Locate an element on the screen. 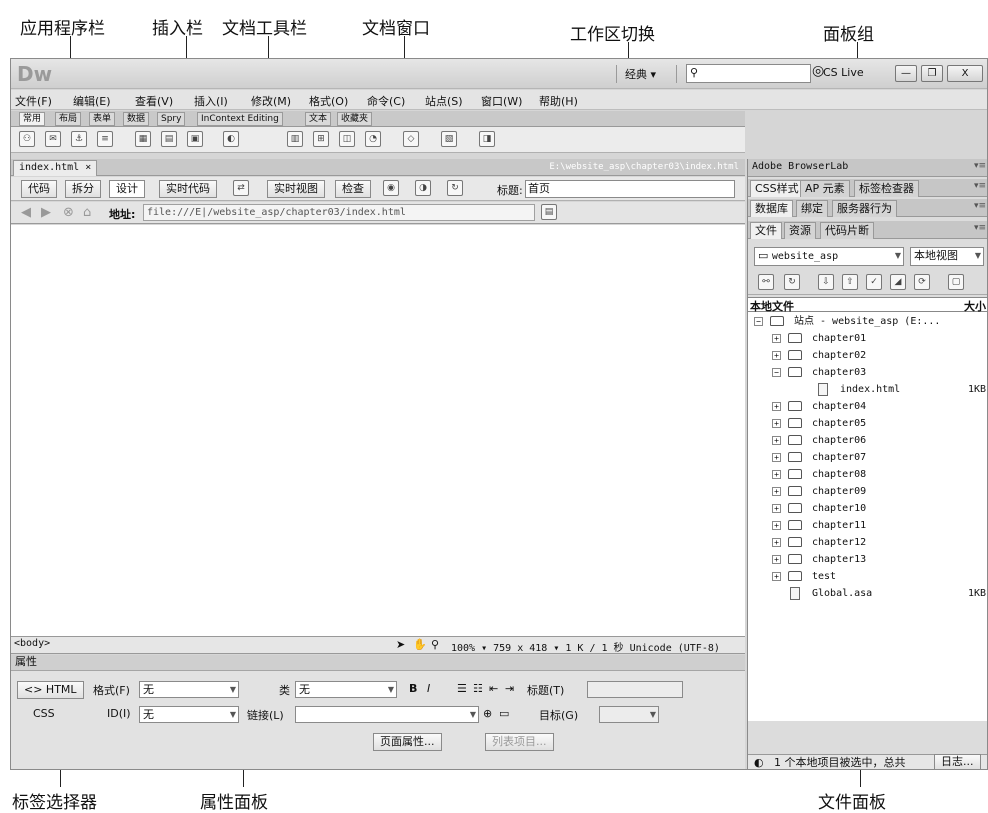 The height and width of the screenshot is (813, 988). tab-tag-inspector: 标签检查器 is located at coordinates (886, 188).